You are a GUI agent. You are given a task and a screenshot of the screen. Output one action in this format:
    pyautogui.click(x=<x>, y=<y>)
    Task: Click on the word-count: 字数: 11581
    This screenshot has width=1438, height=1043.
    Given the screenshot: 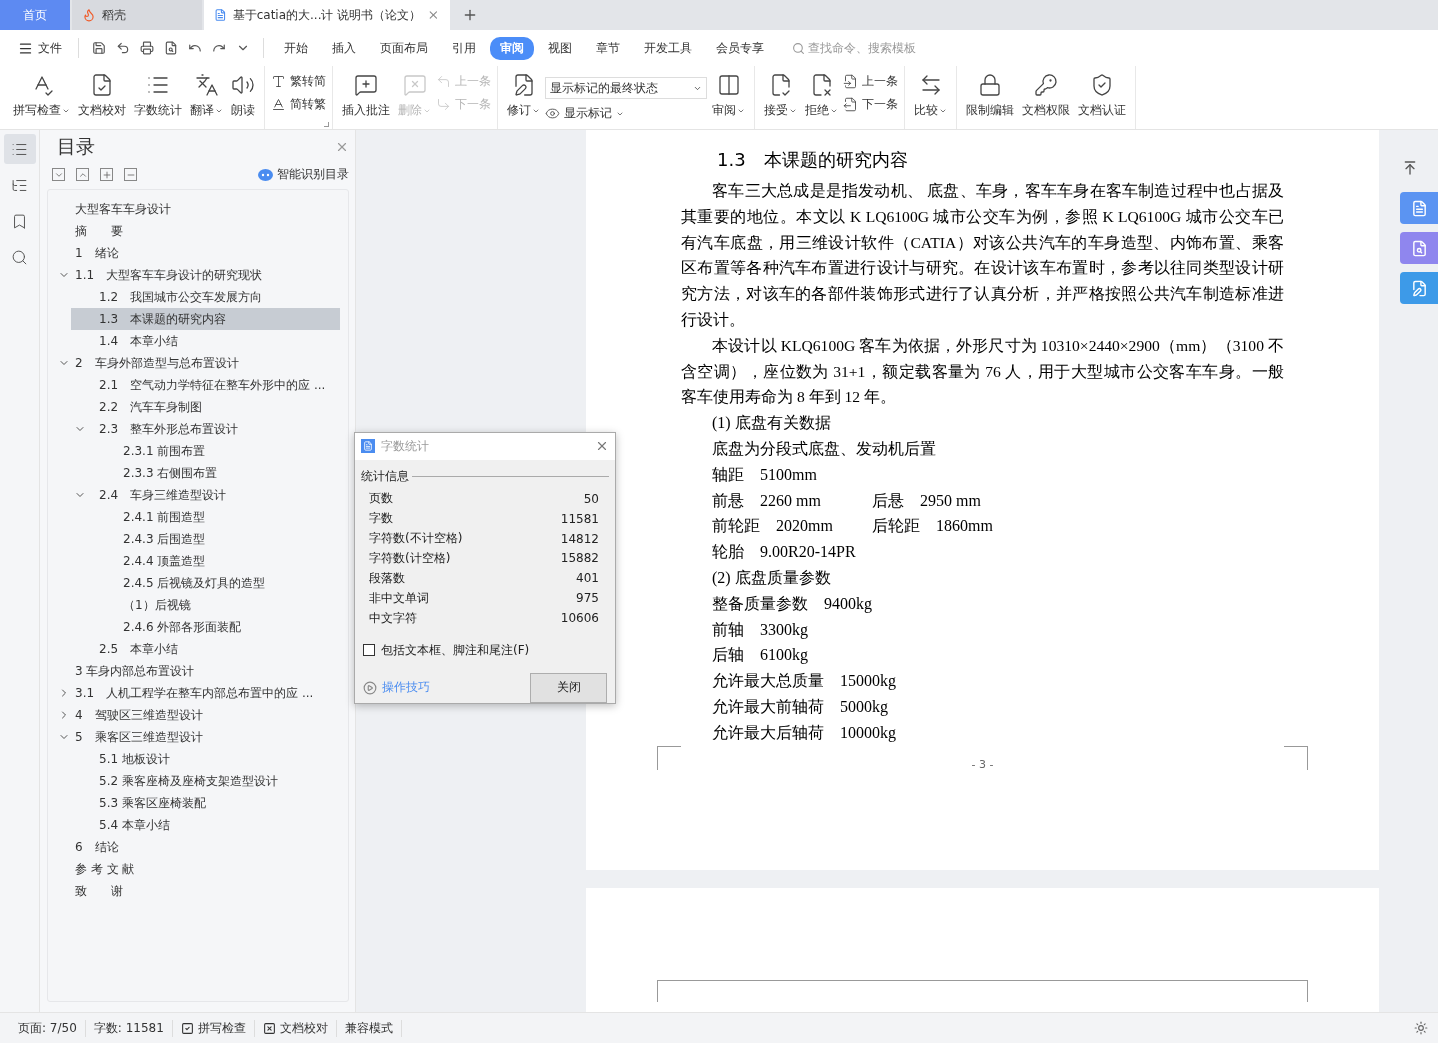 What is the action you would take?
    pyautogui.click(x=129, y=1028)
    